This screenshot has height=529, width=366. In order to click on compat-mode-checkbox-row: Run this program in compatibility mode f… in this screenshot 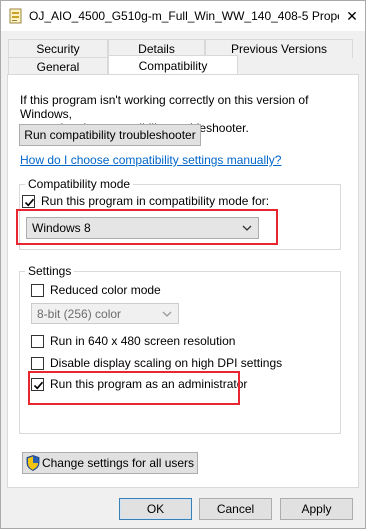, I will do `click(145, 201)`.